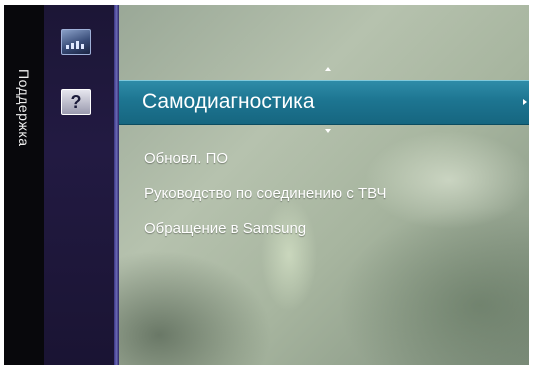 This screenshot has height=370, width=533. I want to click on picture-icon, so click(76, 42).